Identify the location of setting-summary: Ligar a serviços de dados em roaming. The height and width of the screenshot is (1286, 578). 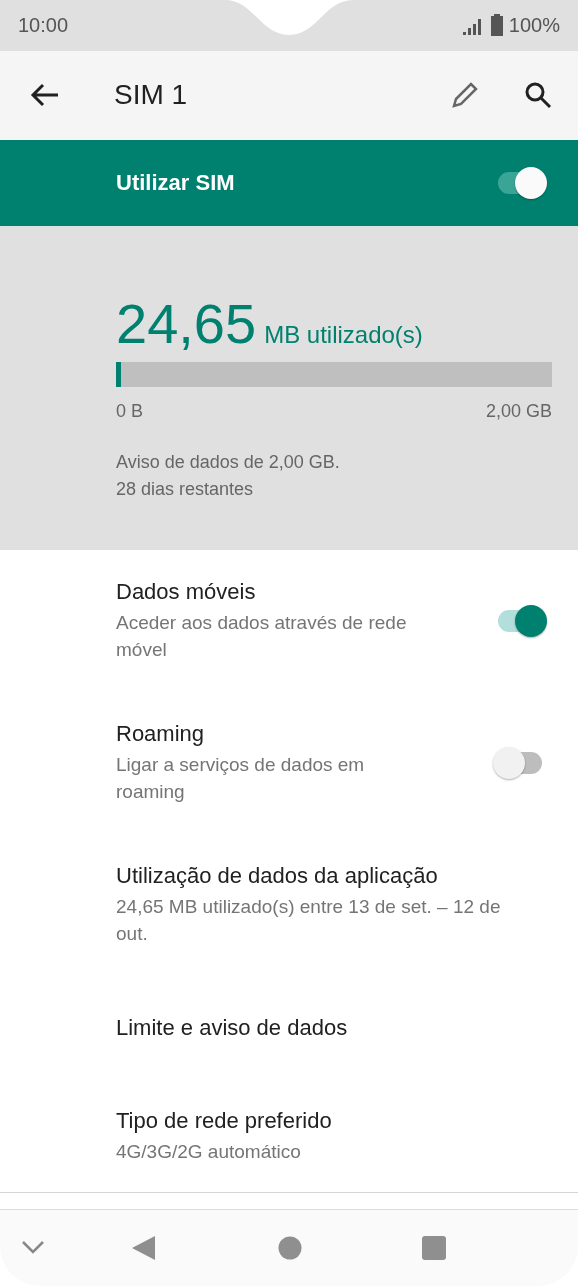
(241, 778).